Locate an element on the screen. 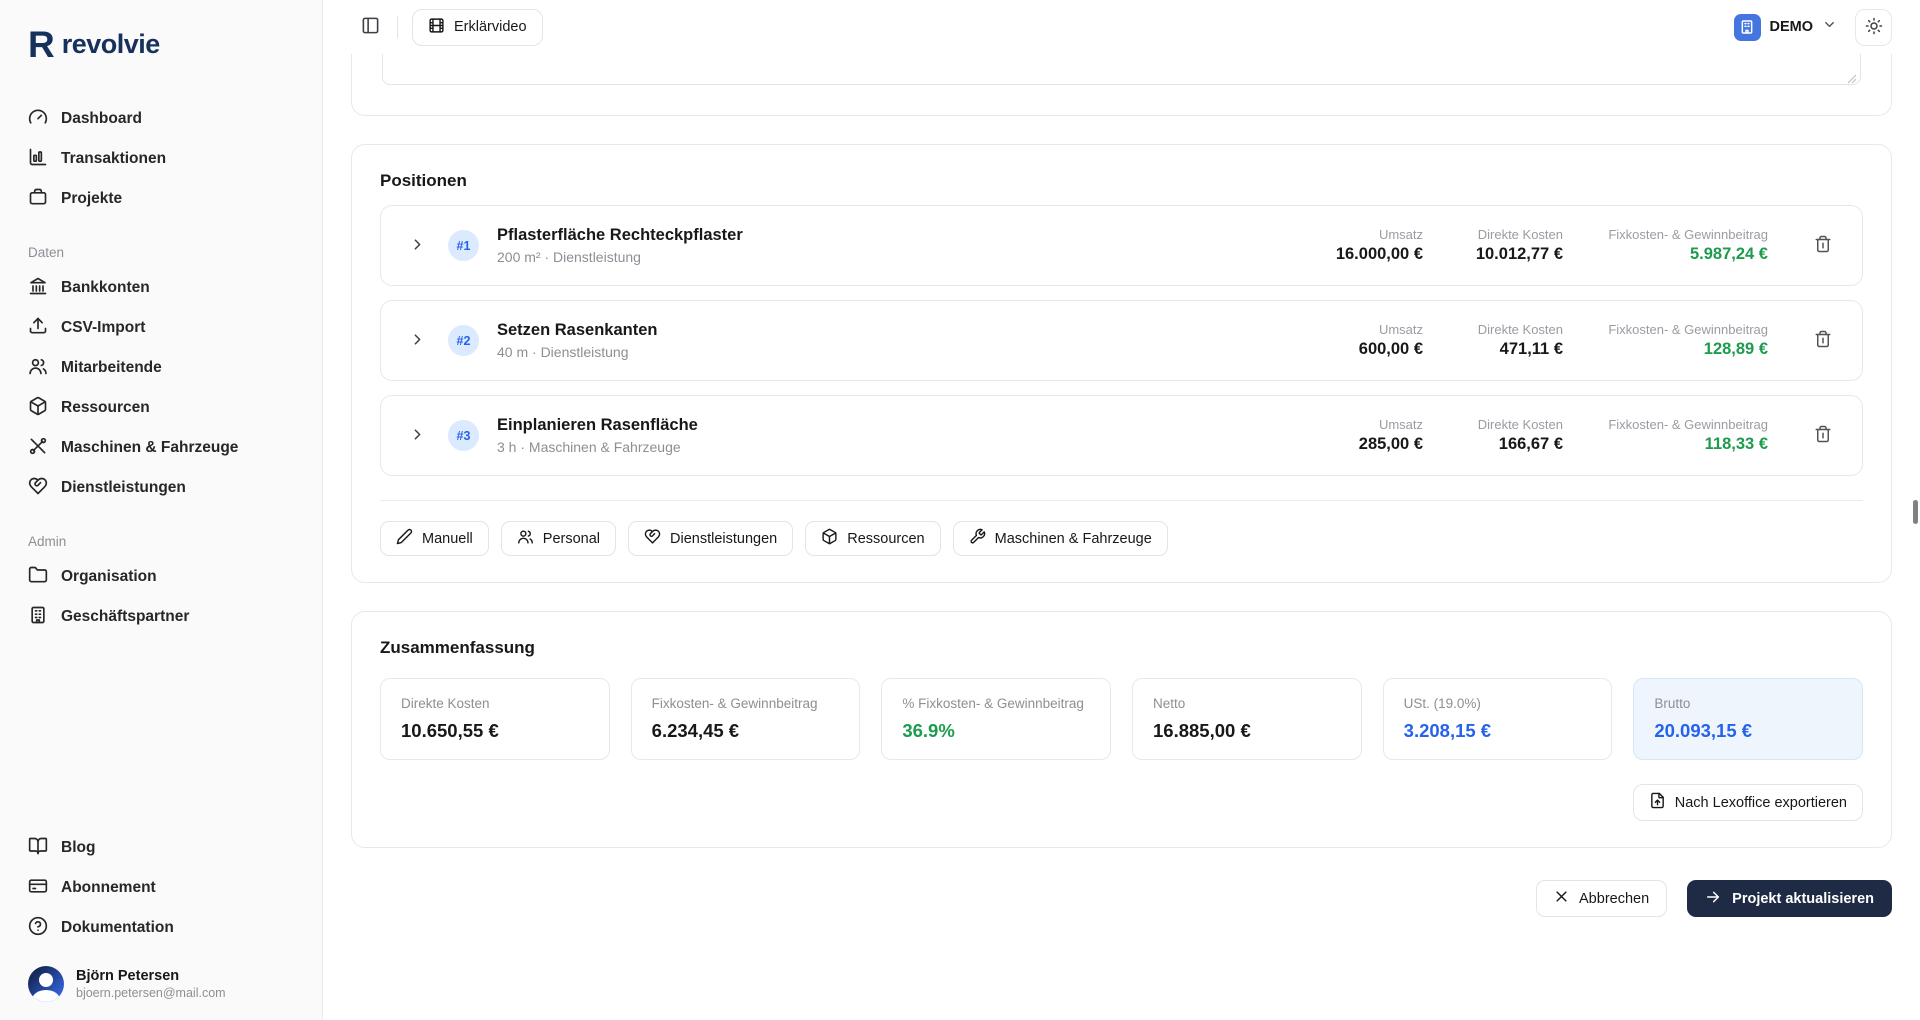 This screenshot has height=1020, width=1920. sidebar-section-admin: Admin is located at coordinates (47, 541).